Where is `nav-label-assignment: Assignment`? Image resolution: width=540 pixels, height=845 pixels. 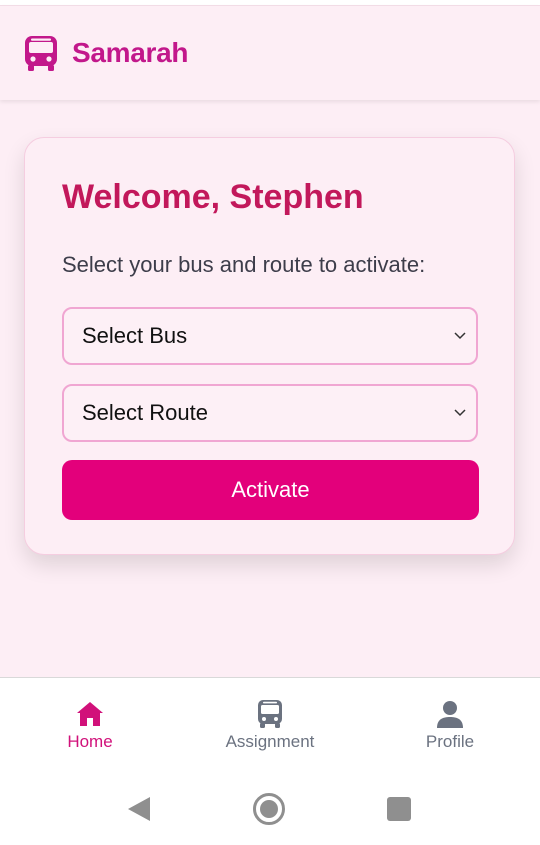
nav-label-assignment: Assignment is located at coordinates (270, 741).